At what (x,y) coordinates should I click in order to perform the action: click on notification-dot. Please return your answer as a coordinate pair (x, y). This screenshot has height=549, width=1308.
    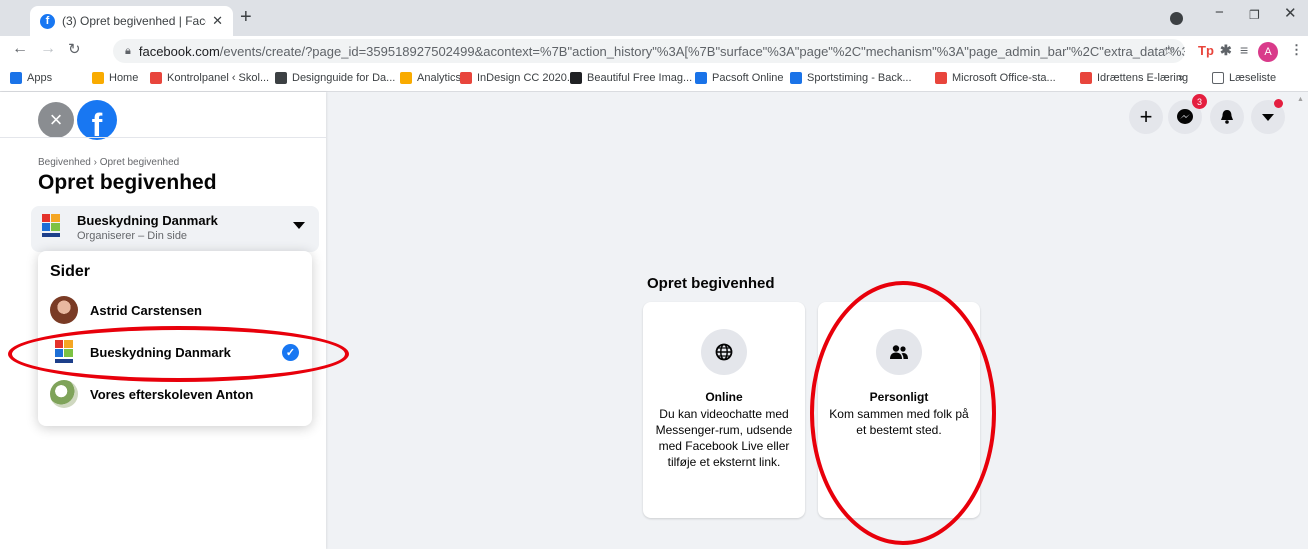
    Looking at the image, I should click on (1278, 103).